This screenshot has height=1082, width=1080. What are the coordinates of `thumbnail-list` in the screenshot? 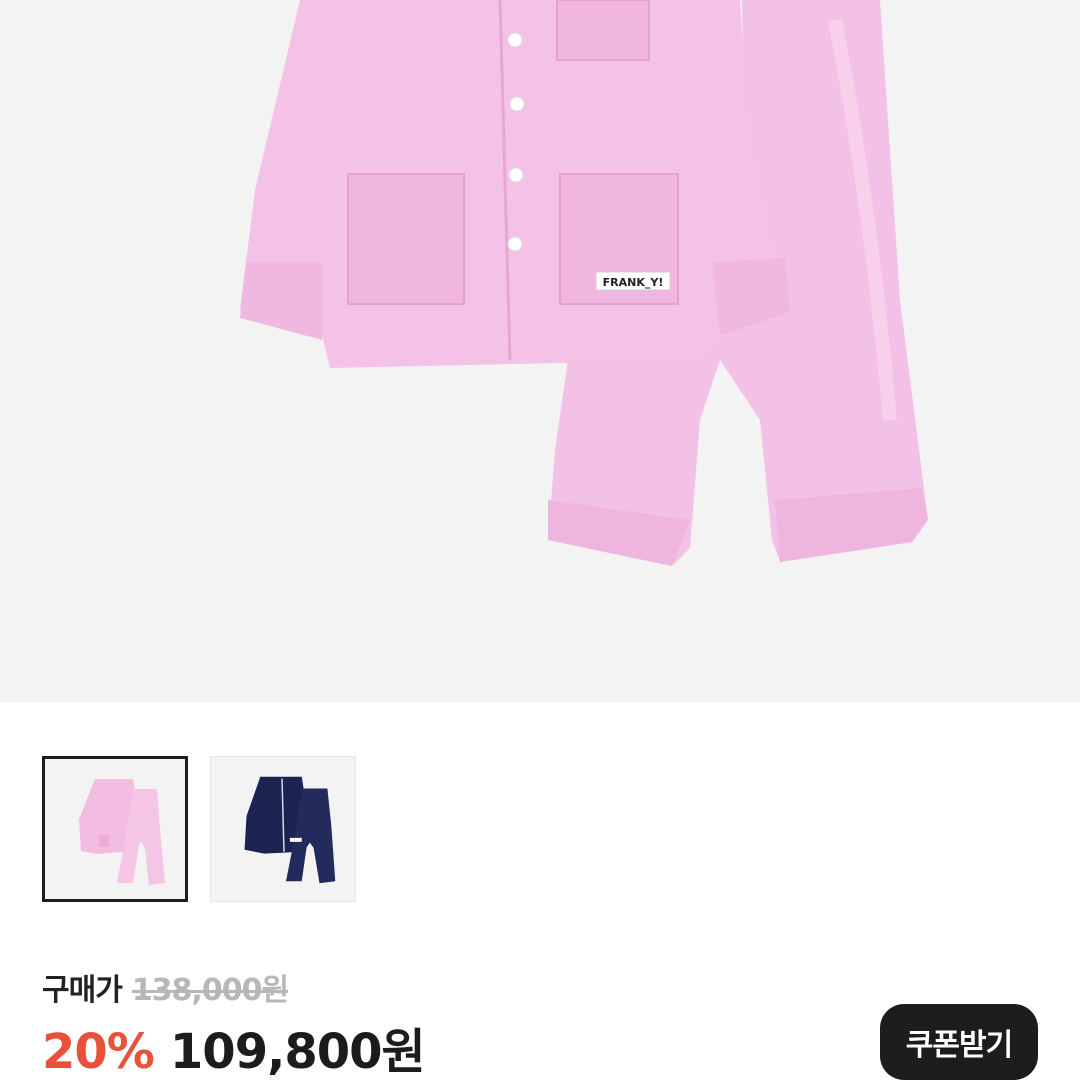 It's located at (199, 829).